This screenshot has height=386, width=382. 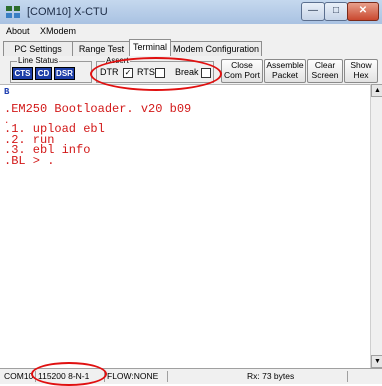 I want to click on minimize-button: —, so click(x=313, y=11).